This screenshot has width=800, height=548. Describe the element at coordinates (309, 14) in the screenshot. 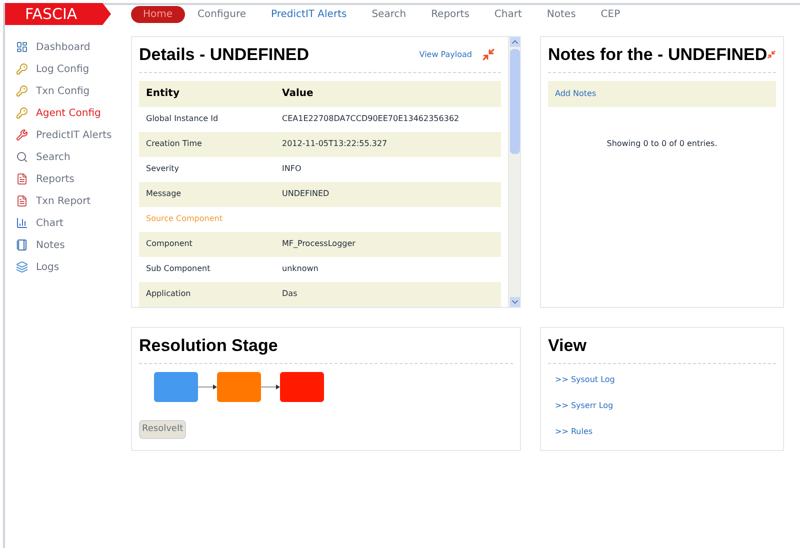

I see `nav-tab: PredictIT Alerts` at that location.